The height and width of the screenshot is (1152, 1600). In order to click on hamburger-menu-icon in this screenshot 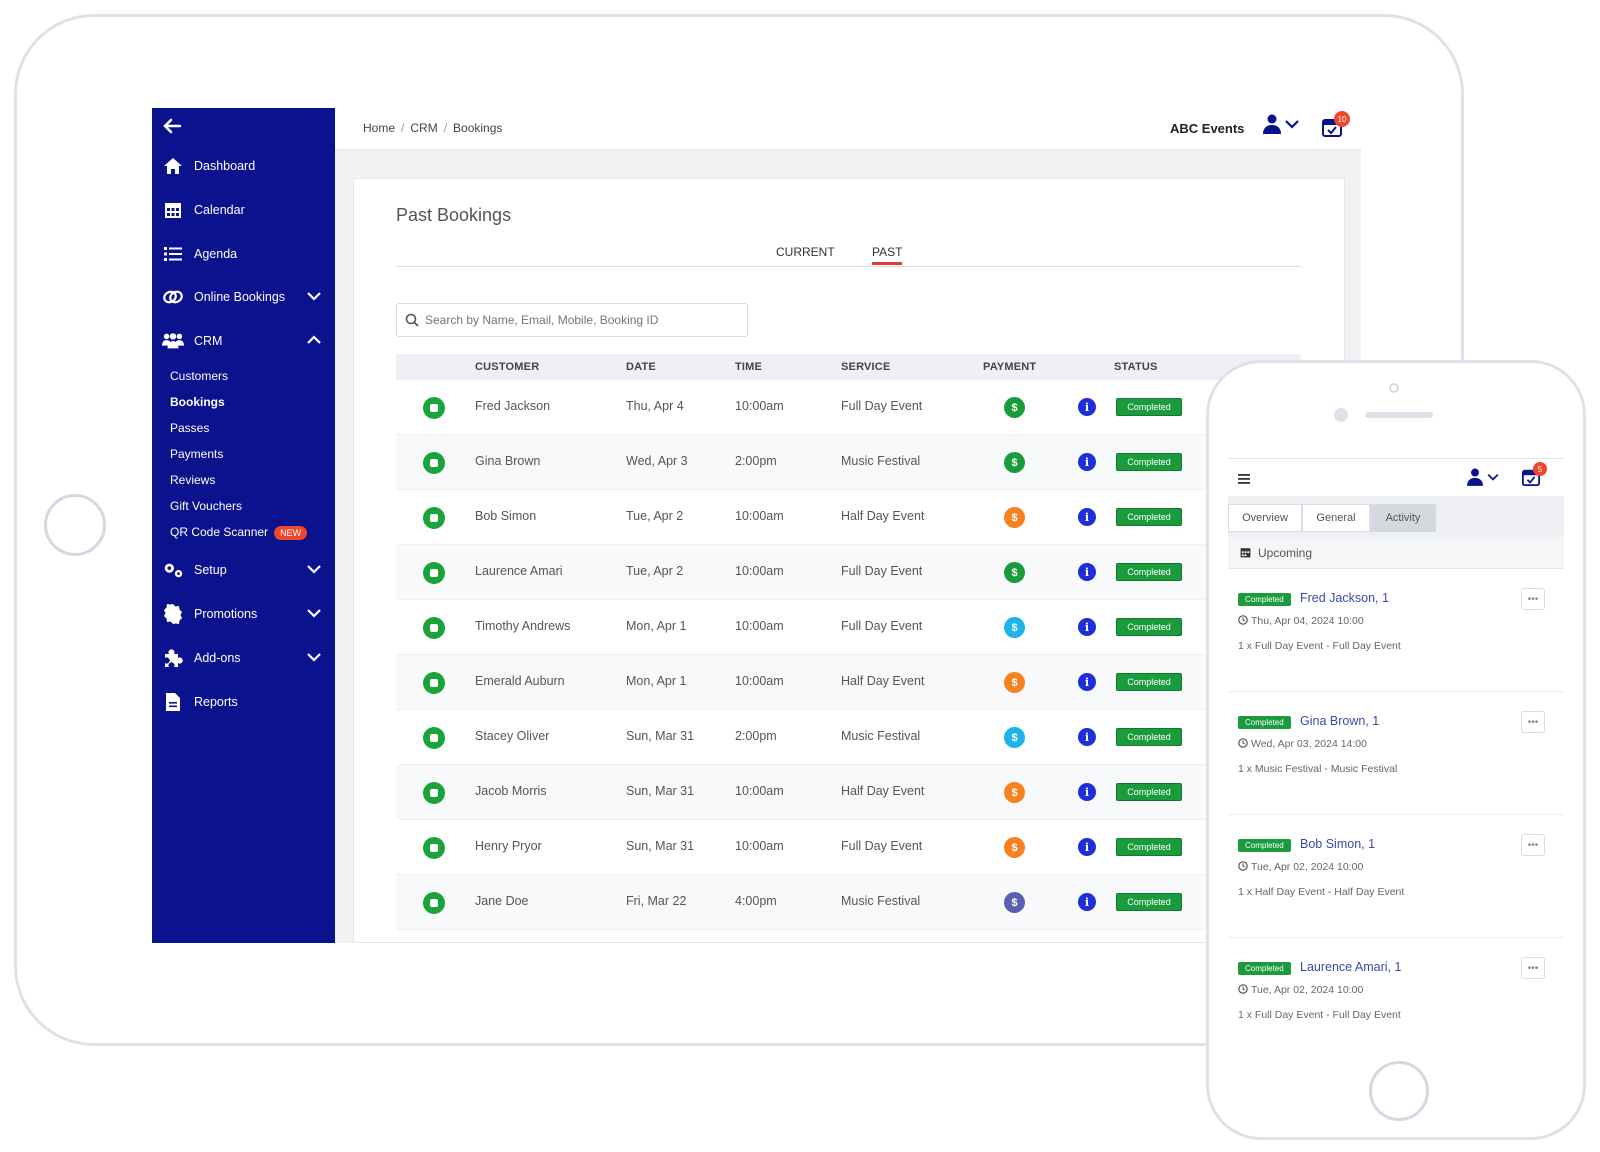, I will do `click(1244, 480)`.